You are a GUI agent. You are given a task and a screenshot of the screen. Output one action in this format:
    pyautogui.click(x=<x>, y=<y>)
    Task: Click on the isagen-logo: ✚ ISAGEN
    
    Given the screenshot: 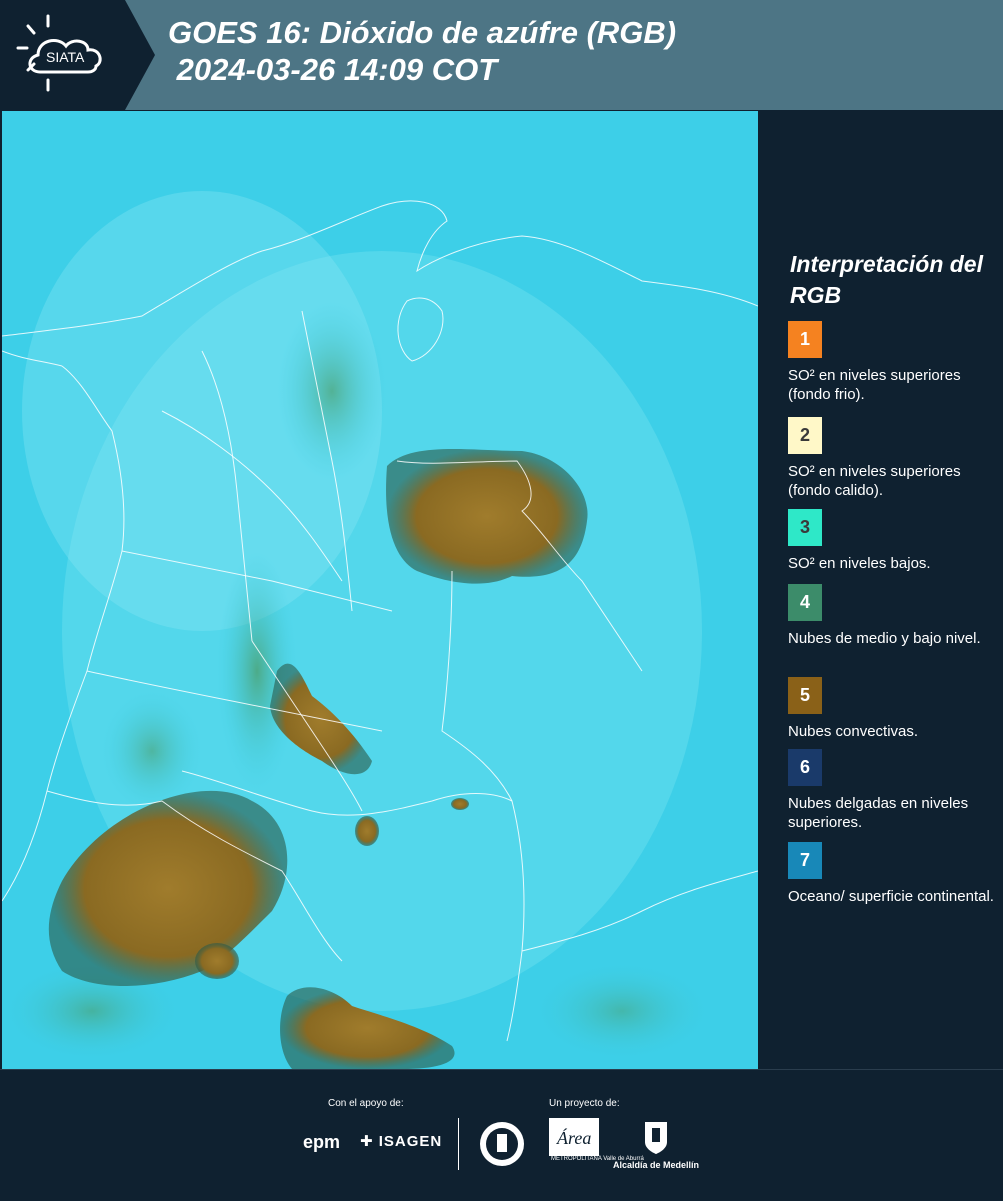 What is the action you would take?
    pyautogui.click(x=401, y=1141)
    